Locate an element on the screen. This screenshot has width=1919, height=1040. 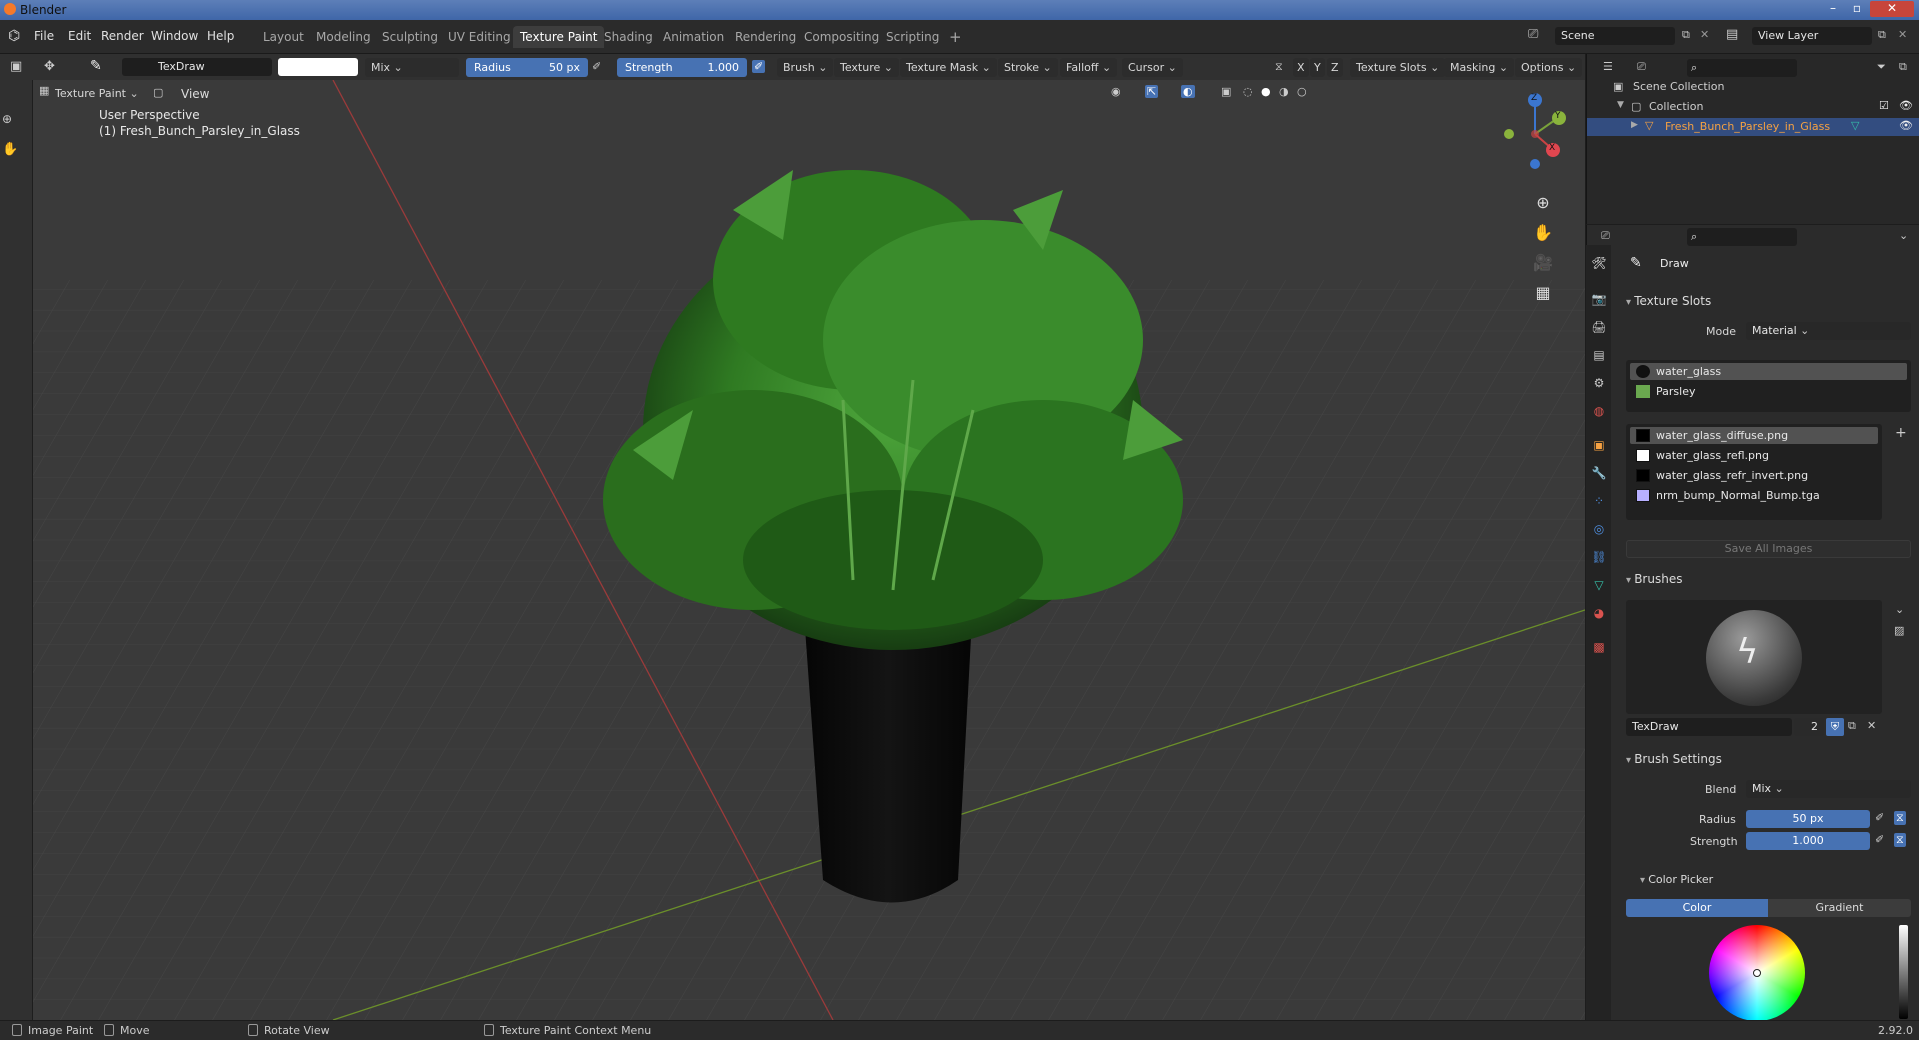
strength-unit-toggle-icon: ⧖ is located at coordinates (1900, 840).